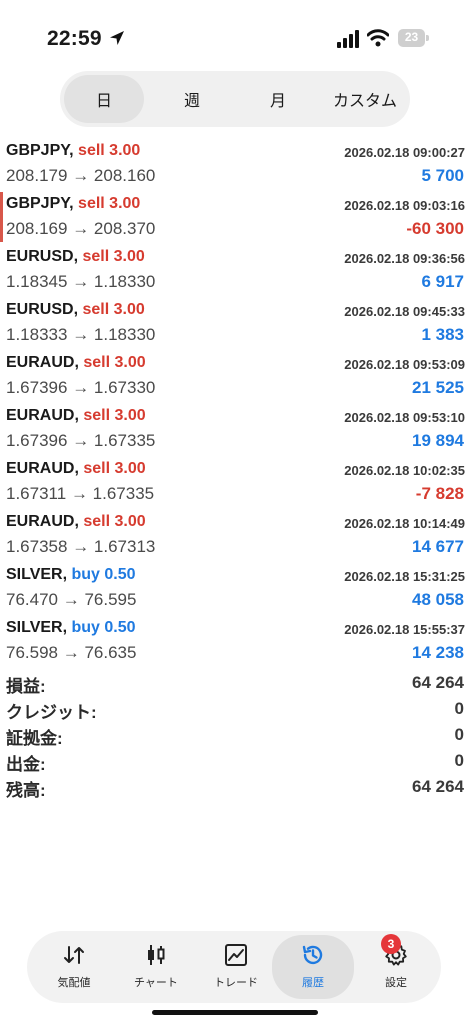 The image size is (468, 1024). Describe the element at coordinates (80, 493) in the screenshot. I see `deal-prices: 1.67311 → 1.67335` at that location.